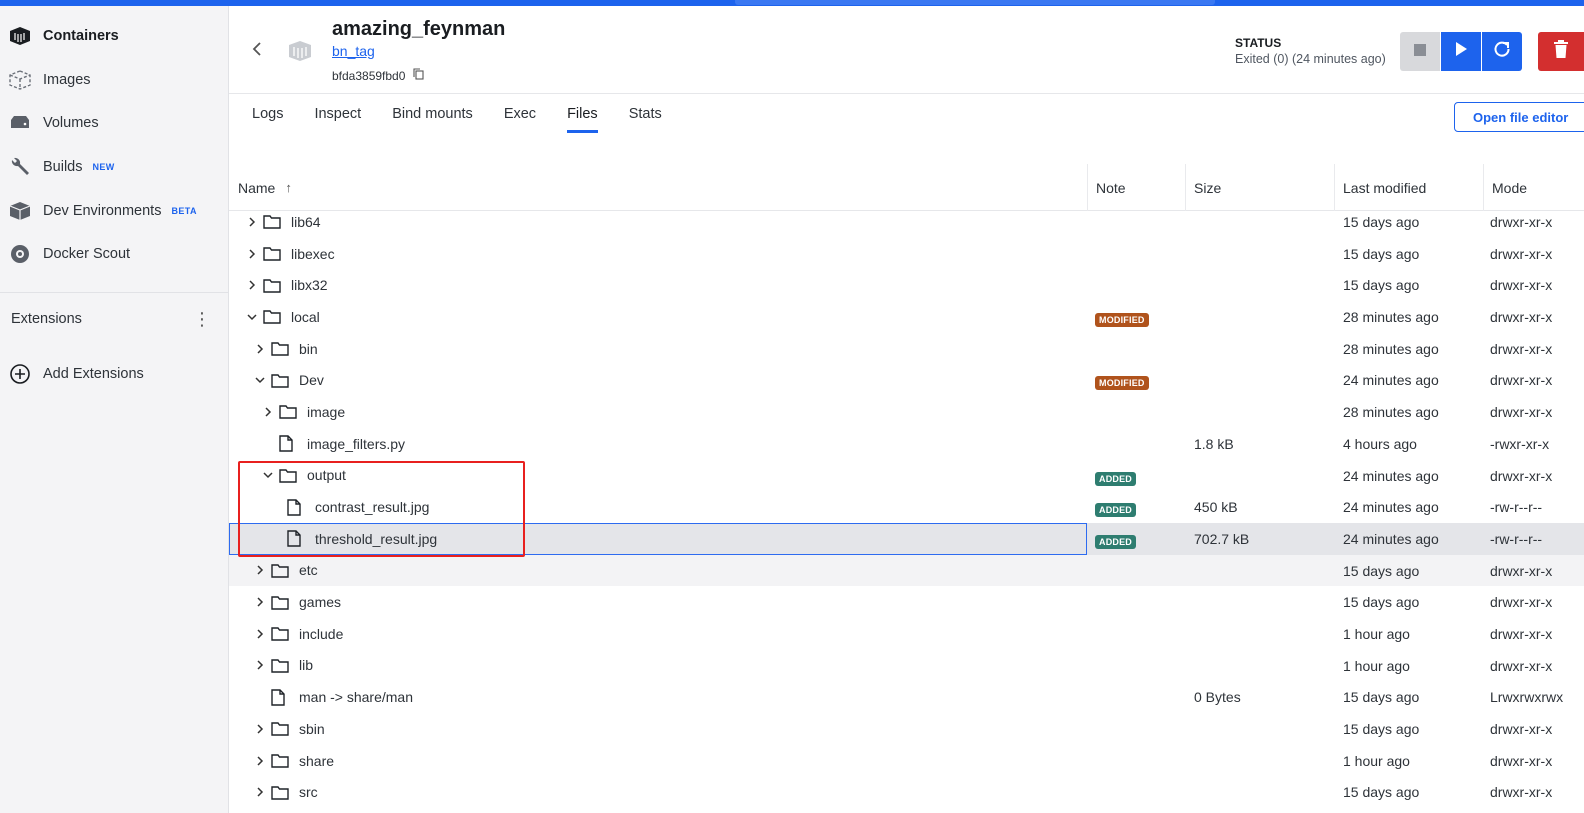  Describe the element at coordinates (257, 51) in the screenshot. I see `back-arrow-icon` at that location.